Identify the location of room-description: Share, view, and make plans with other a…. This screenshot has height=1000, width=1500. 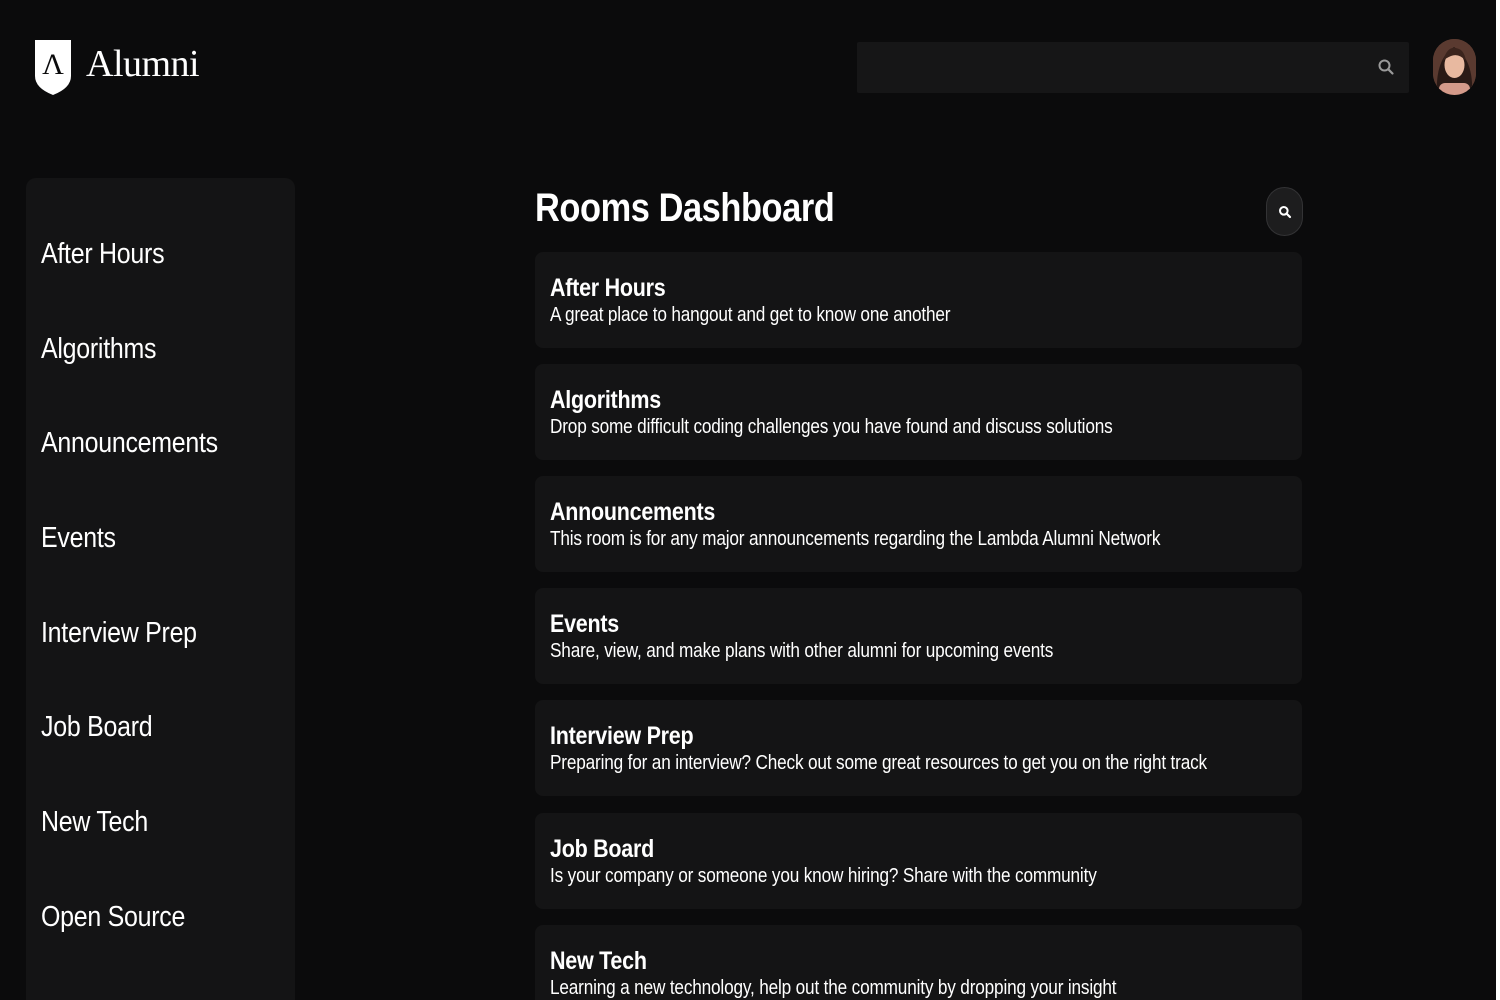
(802, 651).